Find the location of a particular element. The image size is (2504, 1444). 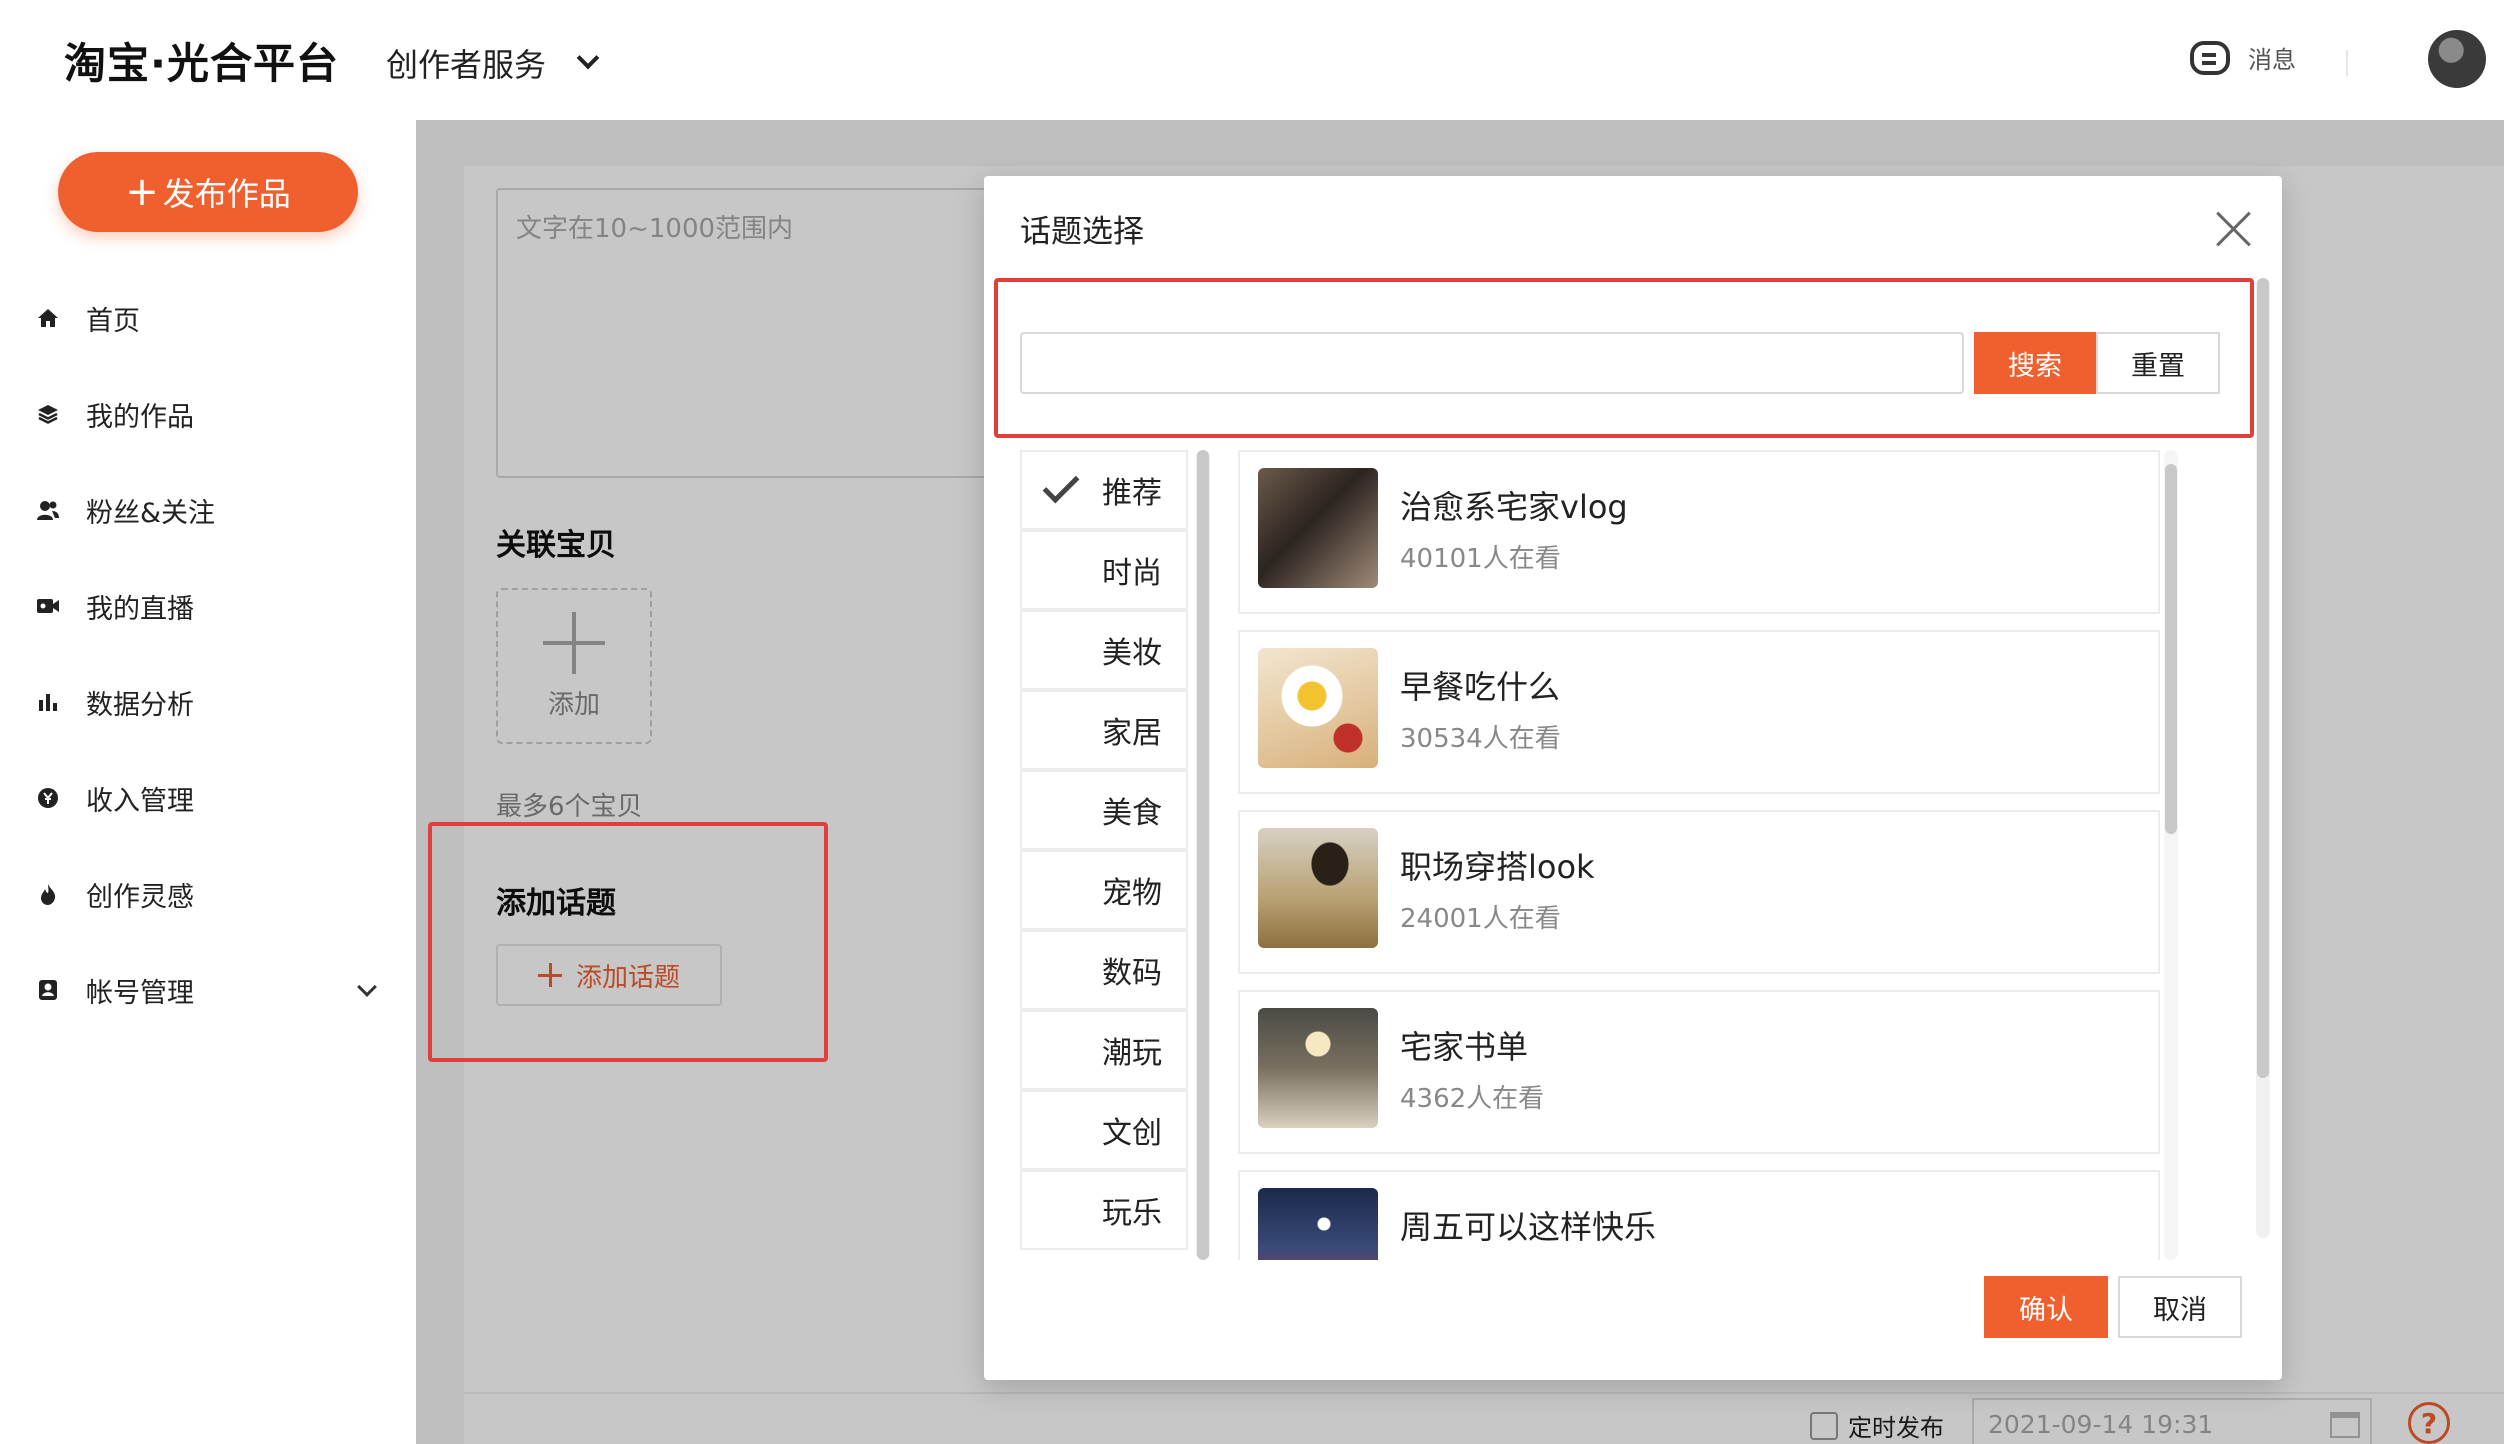

top-header: 淘宝·光合平台 创作者服务 消息 is located at coordinates (1252, 60).